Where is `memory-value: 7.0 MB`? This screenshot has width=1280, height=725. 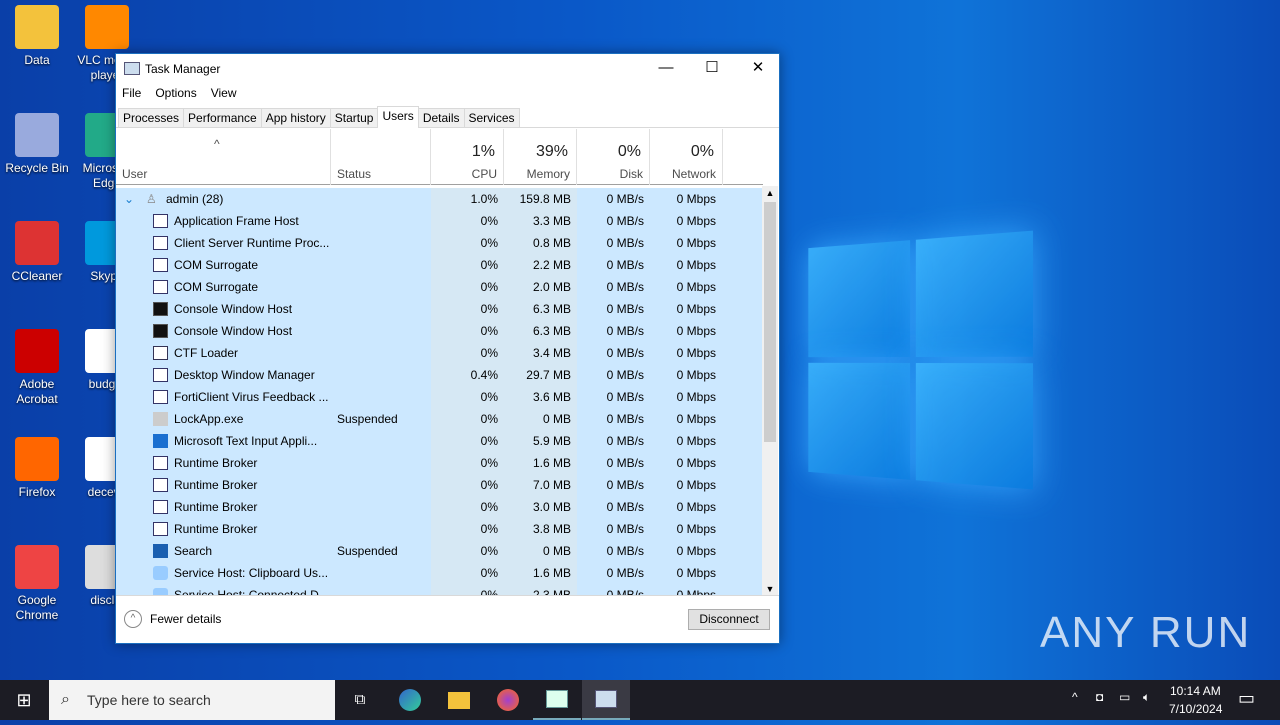 memory-value: 7.0 MB is located at coordinates (551, 485).